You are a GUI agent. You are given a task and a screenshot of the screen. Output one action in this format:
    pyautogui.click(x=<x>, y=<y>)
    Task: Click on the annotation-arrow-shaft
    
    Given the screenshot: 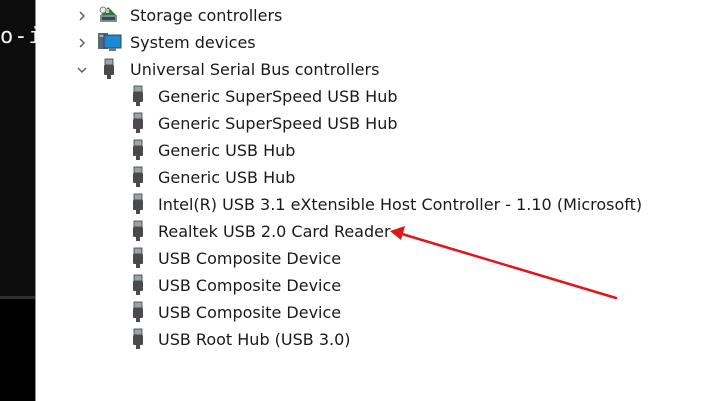 What is the action you would take?
    pyautogui.click(x=509, y=266)
    